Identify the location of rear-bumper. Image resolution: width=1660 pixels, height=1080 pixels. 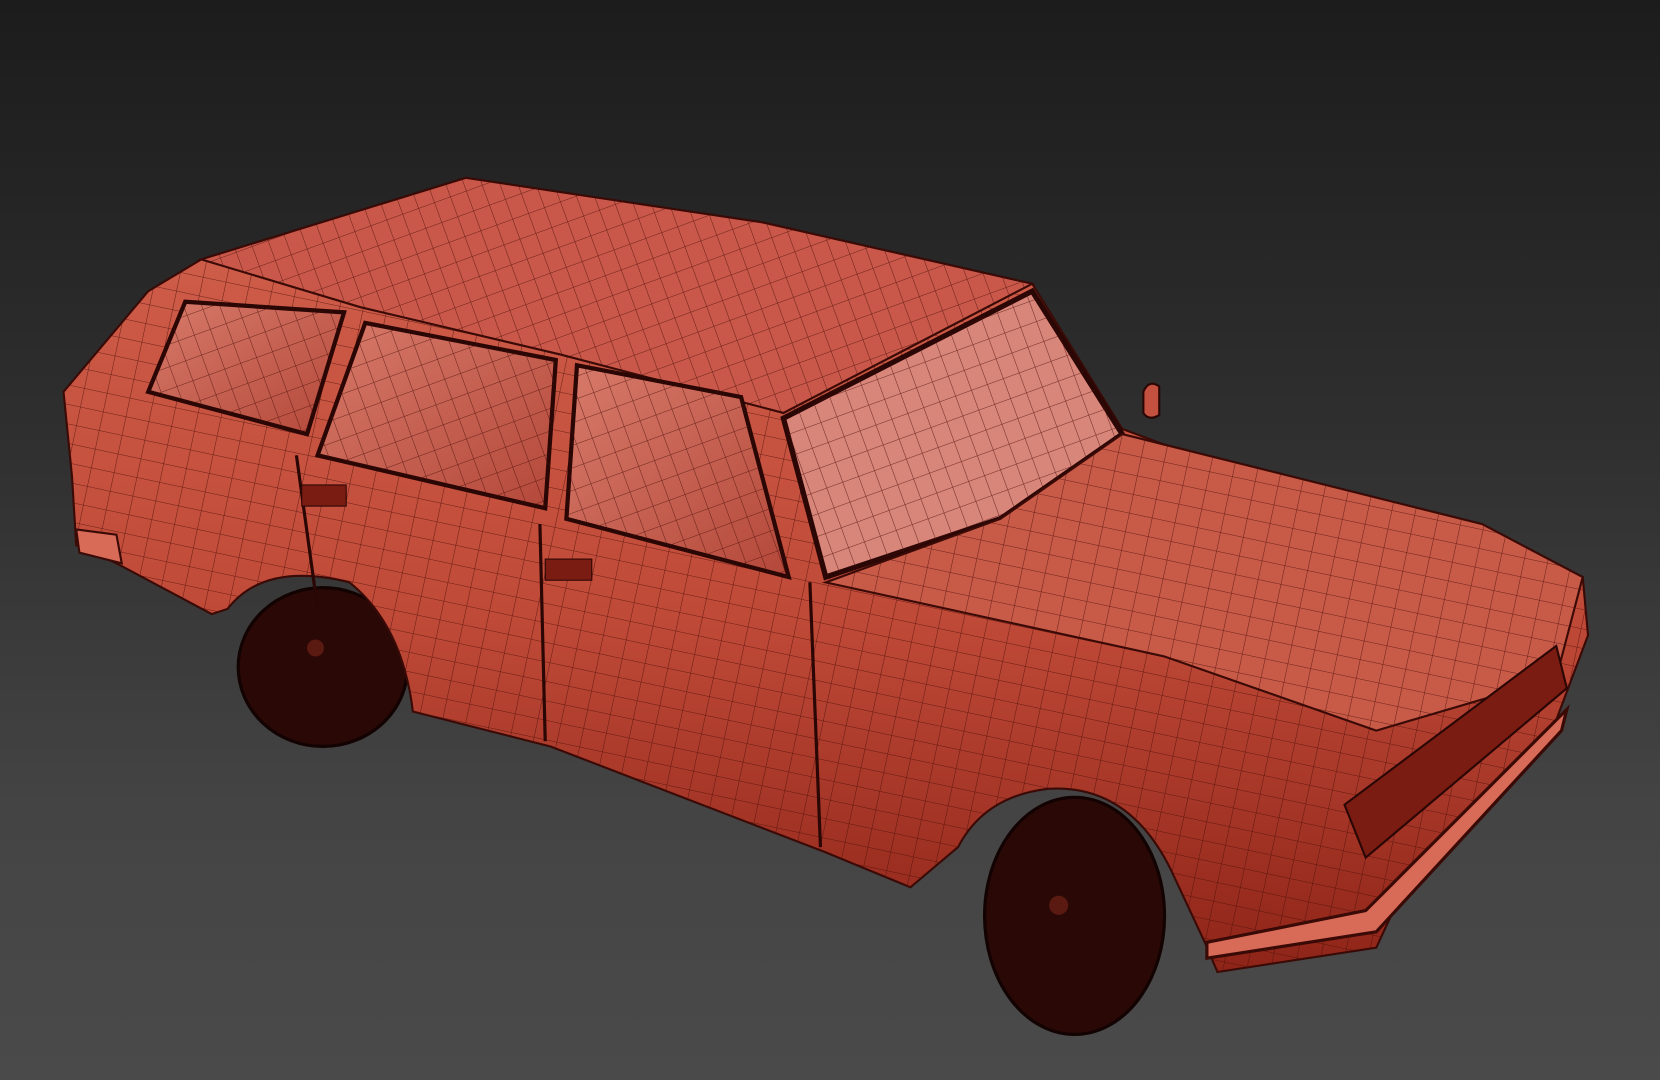
(99, 546).